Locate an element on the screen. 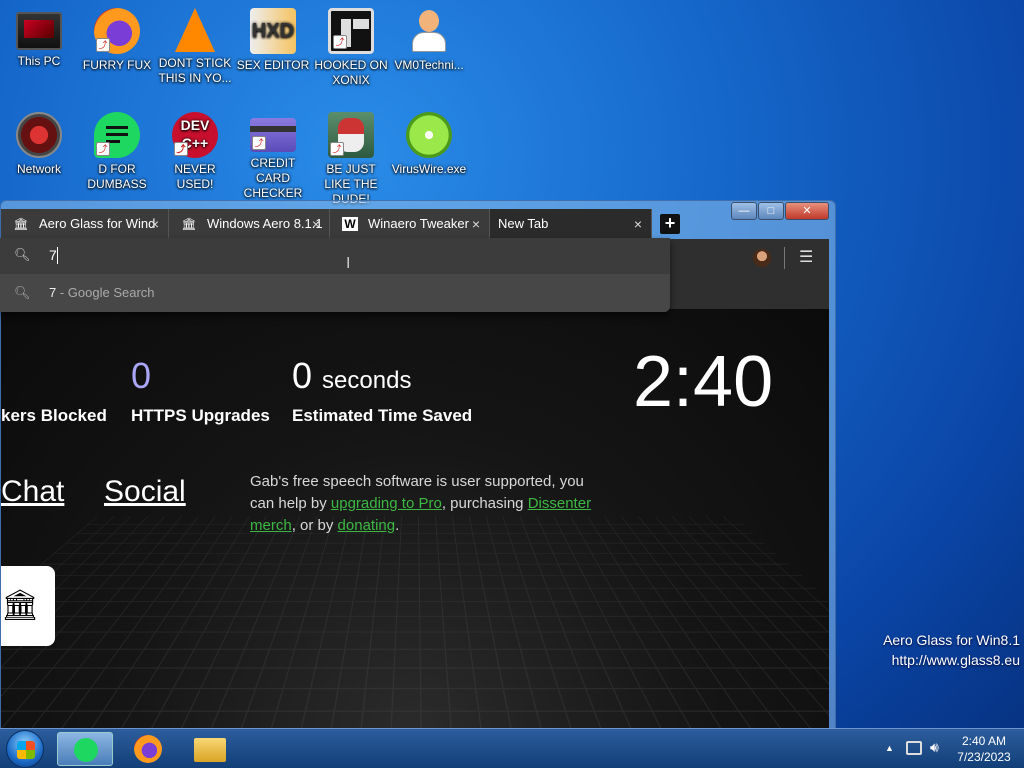 The height and width of the screenshot is (768, 1024). desktop-icon-network: Network is located at coordinates (39, 142).